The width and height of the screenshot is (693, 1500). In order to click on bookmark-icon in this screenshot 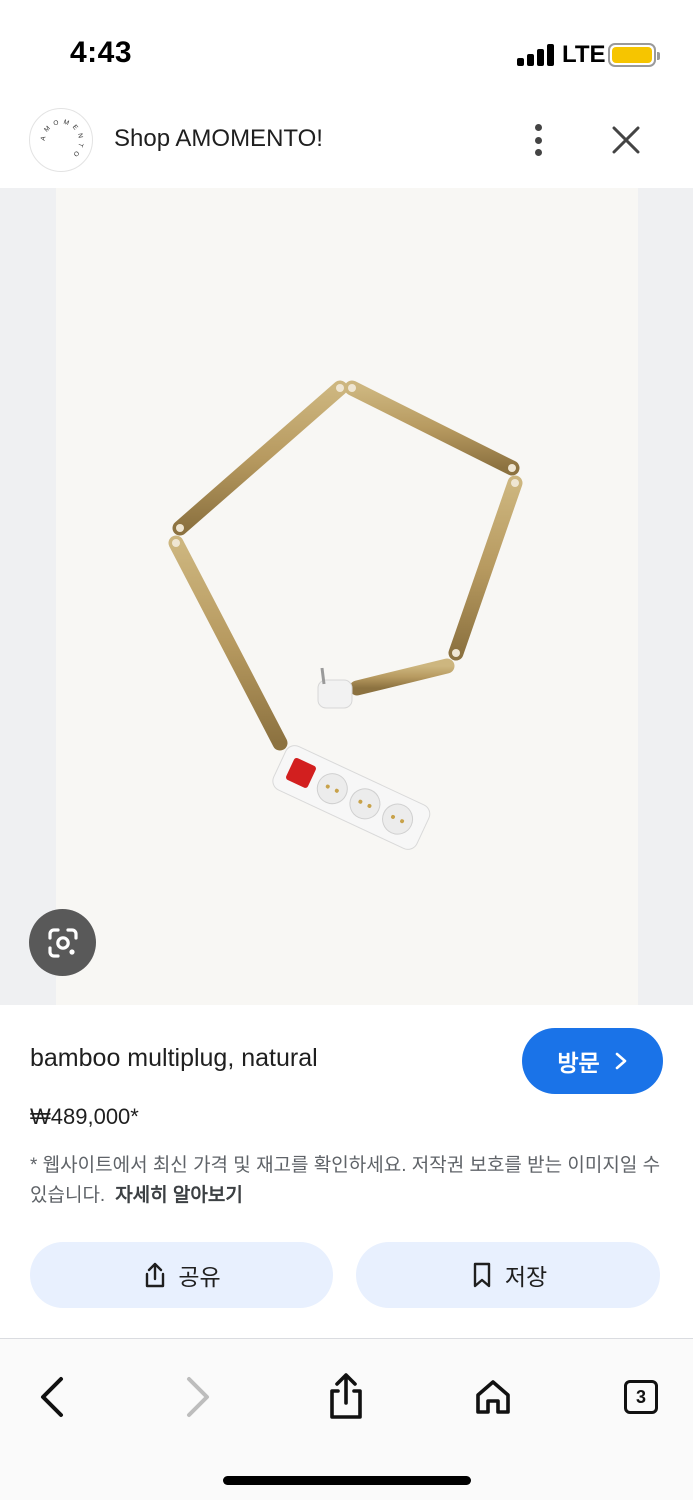, I will do `click(482, 1275)`.